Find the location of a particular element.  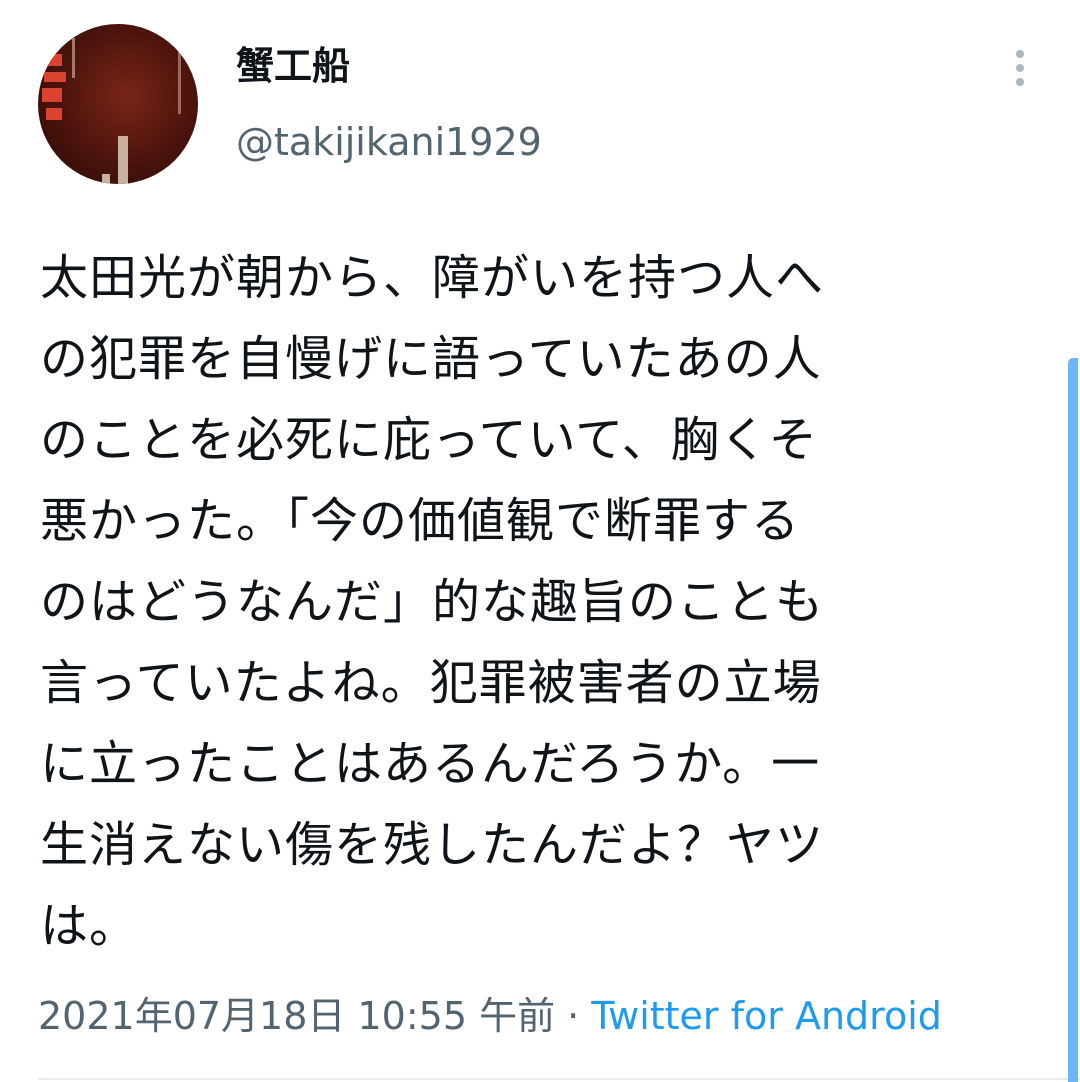

scrollbar is located at coordinates (1073, 720).